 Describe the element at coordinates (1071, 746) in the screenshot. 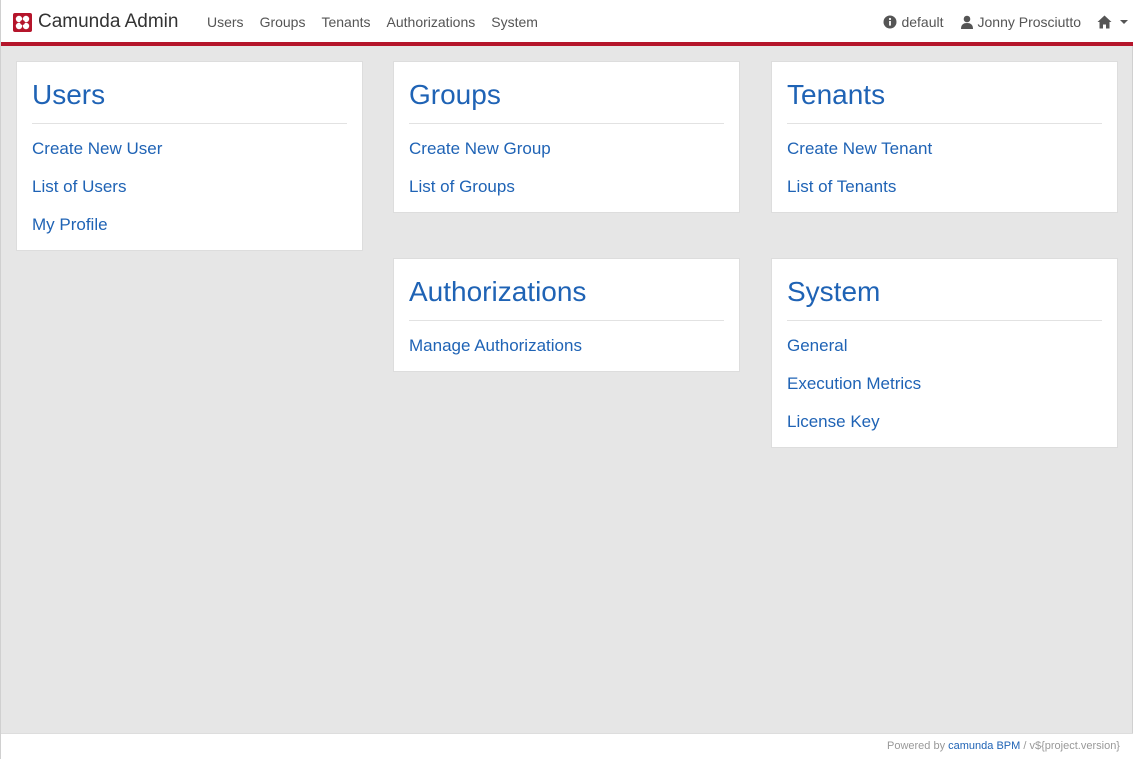

I see `version-text: / v${project.version}` at that location.